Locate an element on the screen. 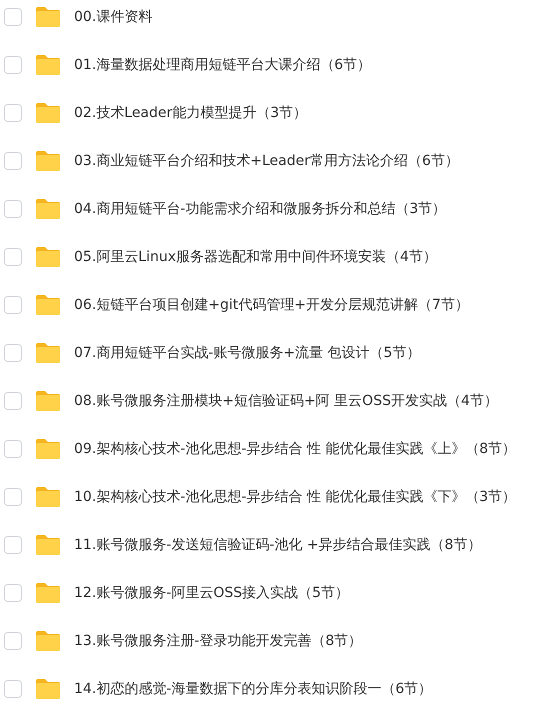 The width and height of the screenshot is (554, 719). folder-name: 09.架构核心技术-池化思想-异步结合 性 能优化最佳实践《上》（8节） is located at coordinates (295, 449).